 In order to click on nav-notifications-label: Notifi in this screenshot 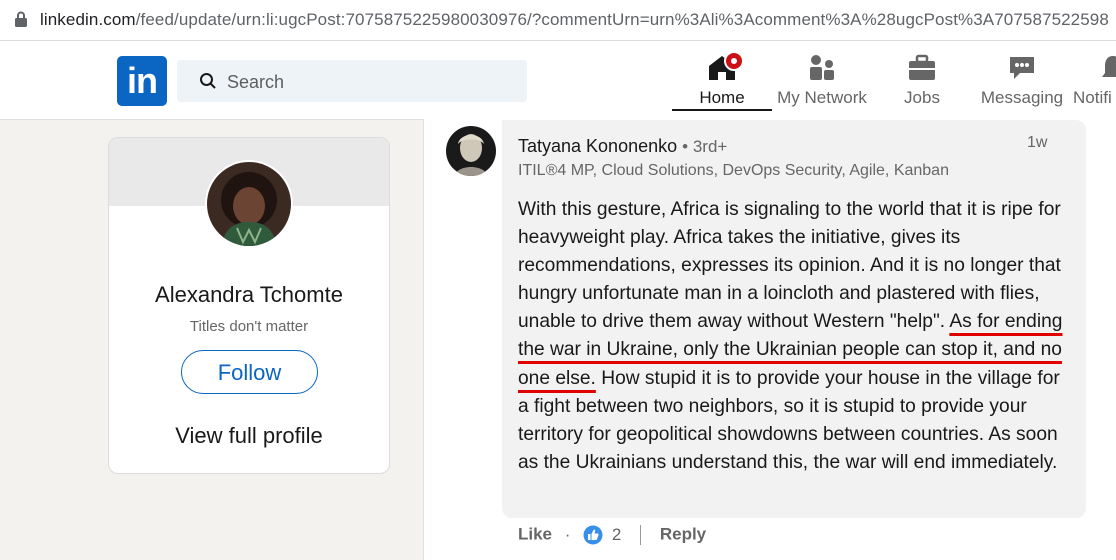, I will do `click(1092, 97)`.